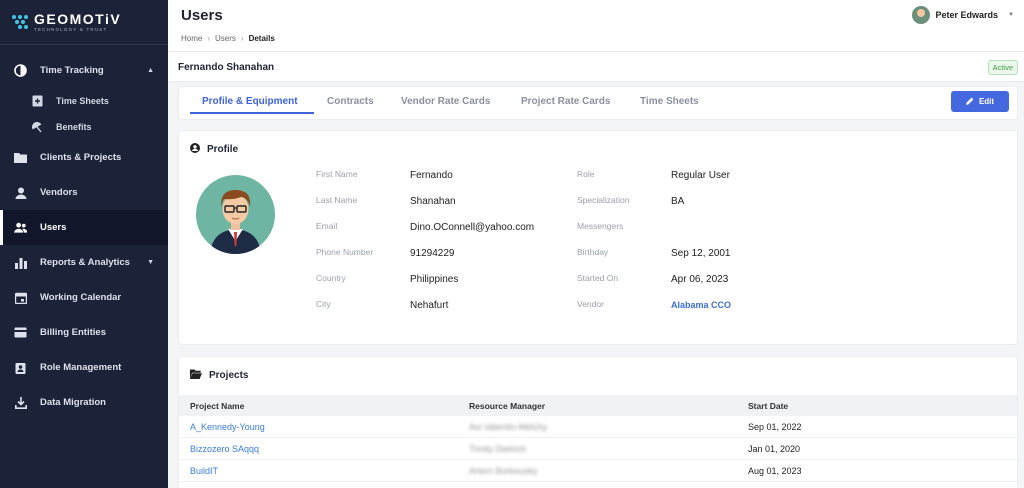 Image resolution: width=1024 pixels, height=488 pixels. What do you see at coordinates (775, 471) in the screenshot?
I see `start-date: Aug 01, 2023` at bounding box center [775, 471].